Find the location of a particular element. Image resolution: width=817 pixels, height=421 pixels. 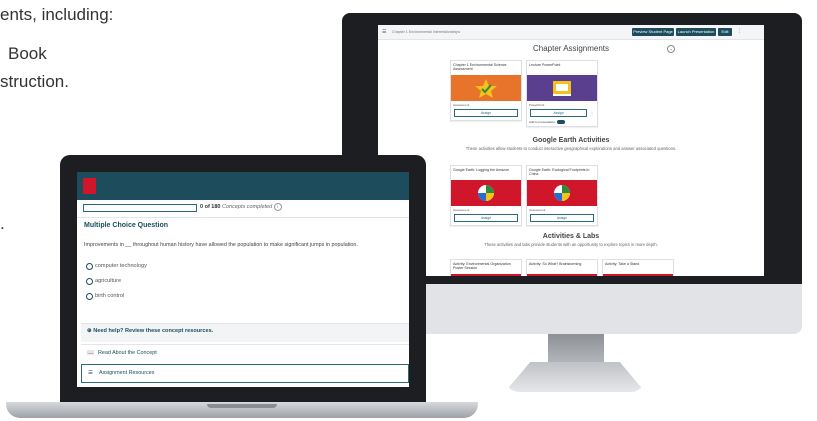

laptop-header is located at coordinates (243, 186).